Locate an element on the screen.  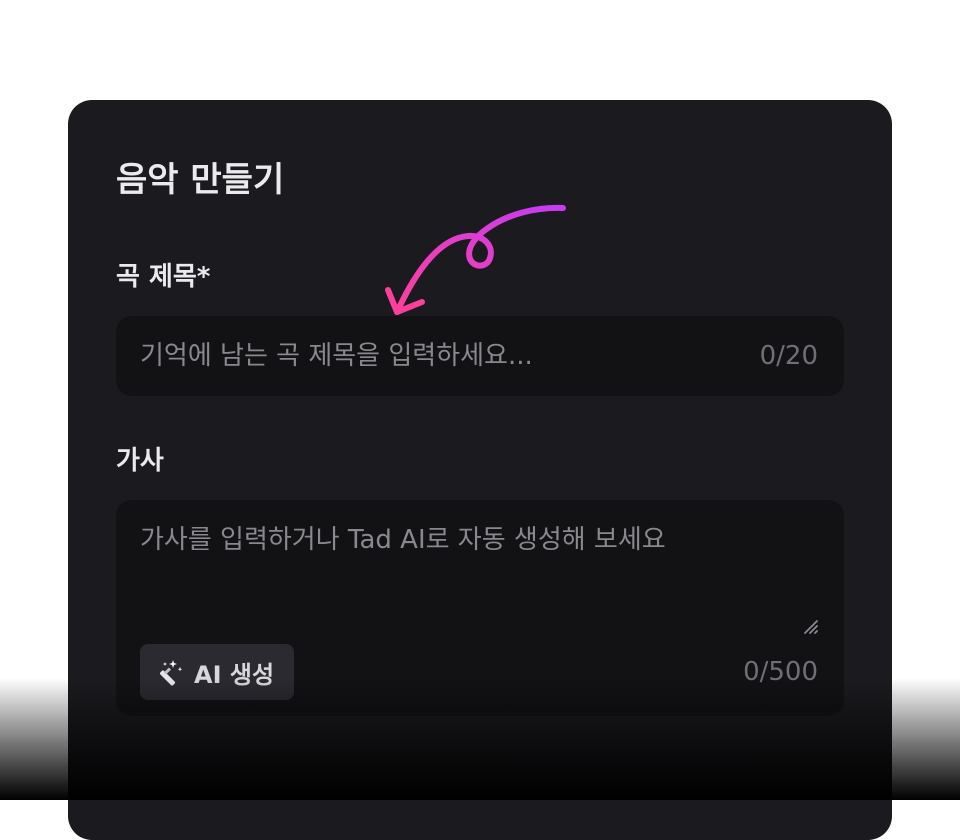
song-title-label: 곡 제목* is located at coordinates (163, 277).